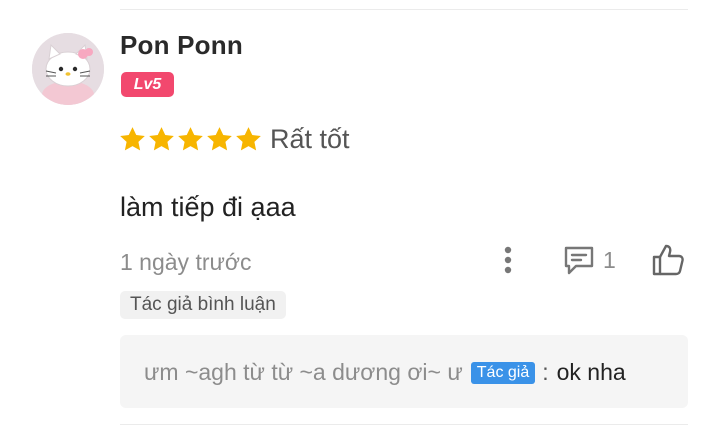  What do you see at coordinates (404, 9) in the screenshot?
I see `top-divider` at bounding box center [404, 9].